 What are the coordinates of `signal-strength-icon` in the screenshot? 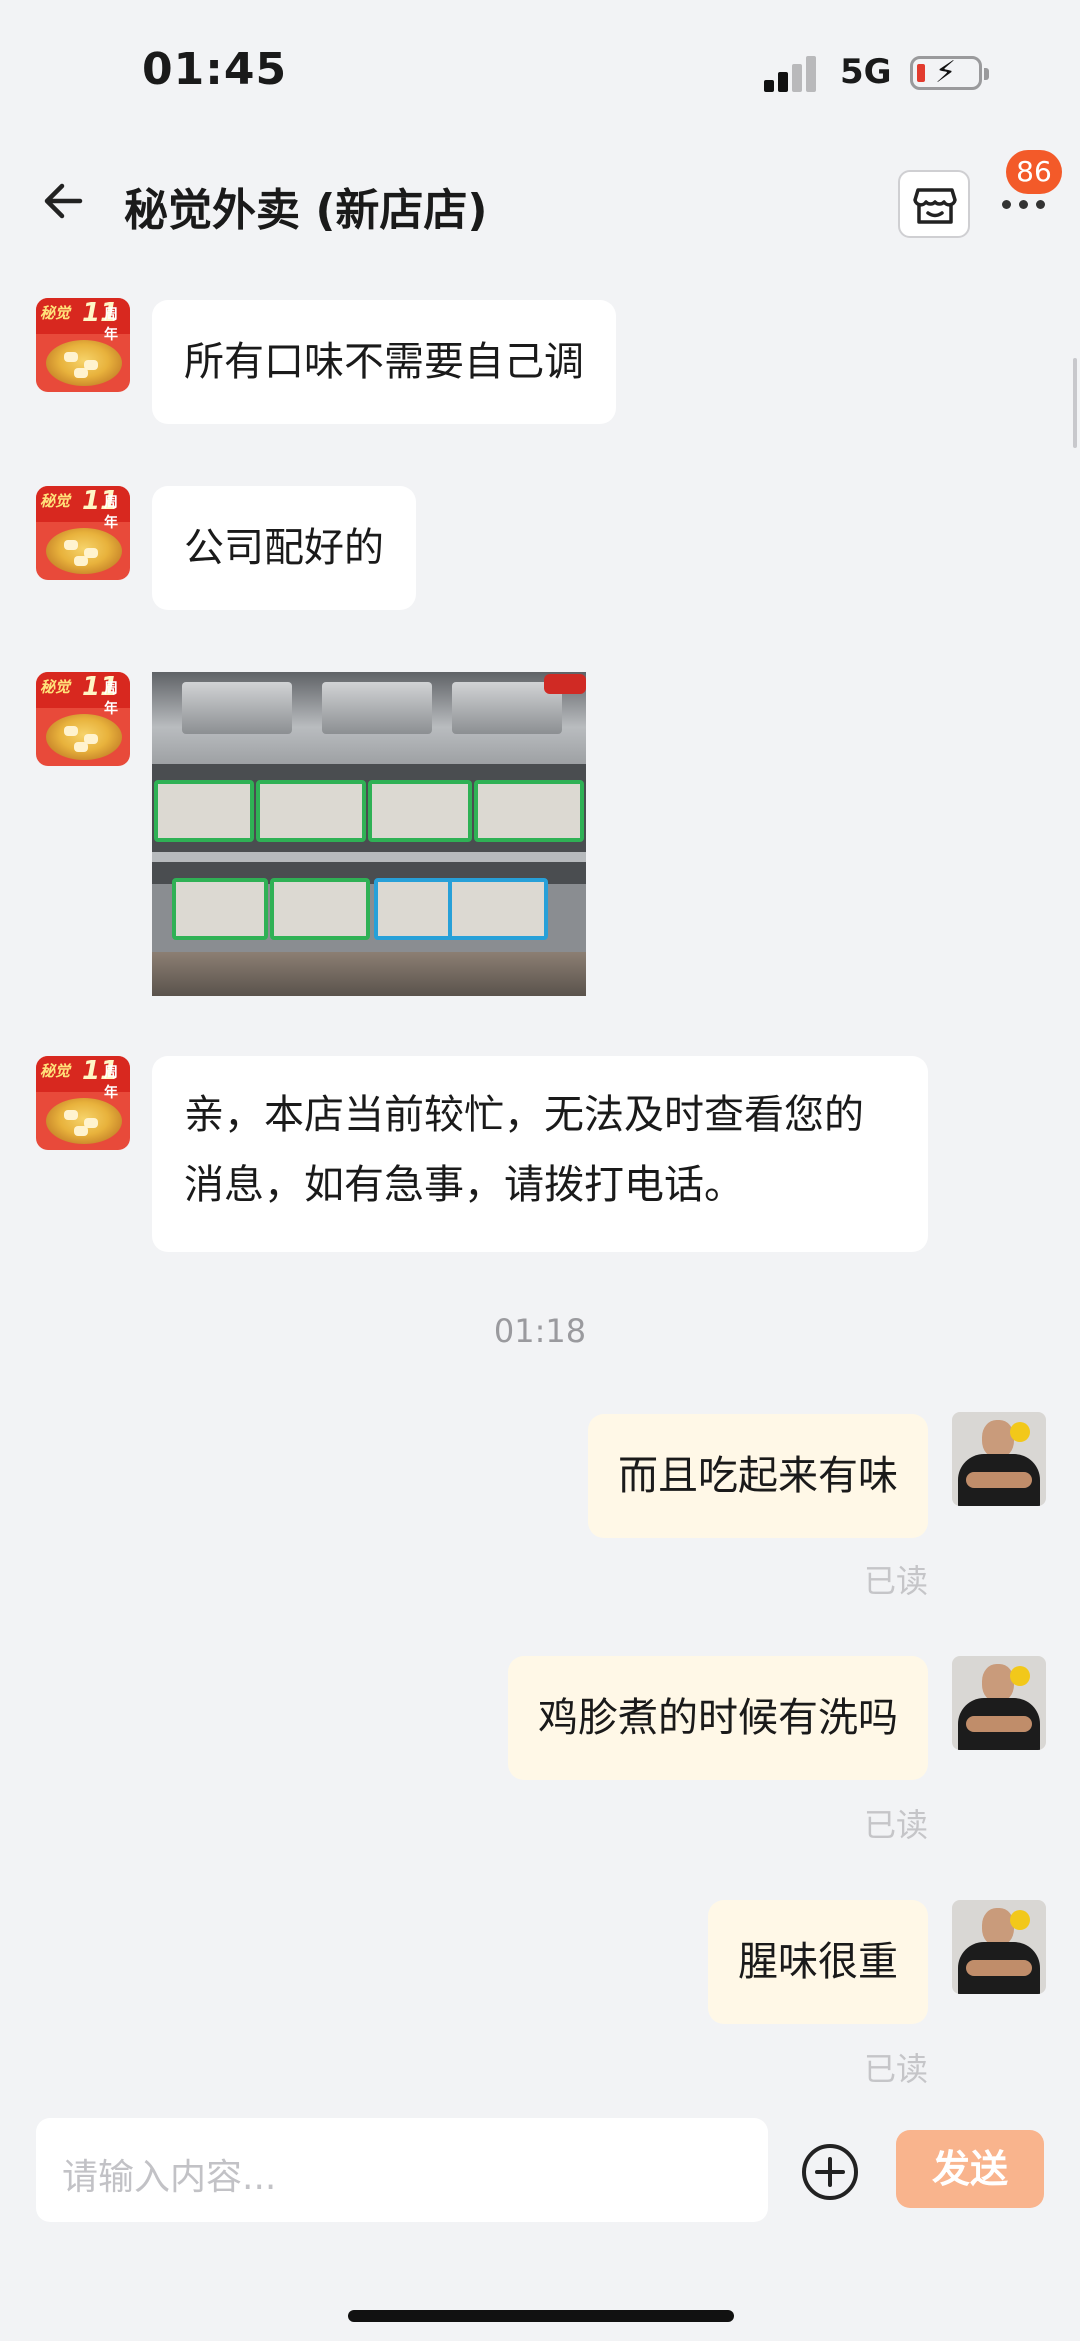 It's located at (794, 74).